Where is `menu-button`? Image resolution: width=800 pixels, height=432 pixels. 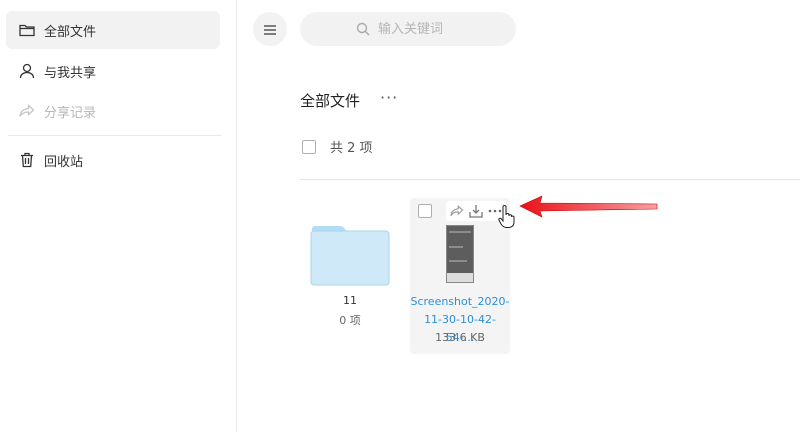
menu-button is located at coordinates (270, 29).